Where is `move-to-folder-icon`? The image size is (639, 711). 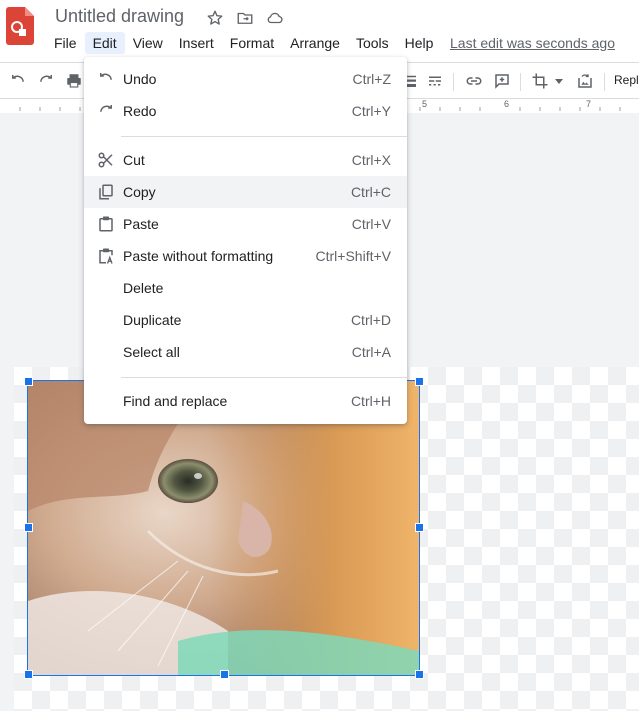
move-to-folder-icon is located at coordinates (245, 18).